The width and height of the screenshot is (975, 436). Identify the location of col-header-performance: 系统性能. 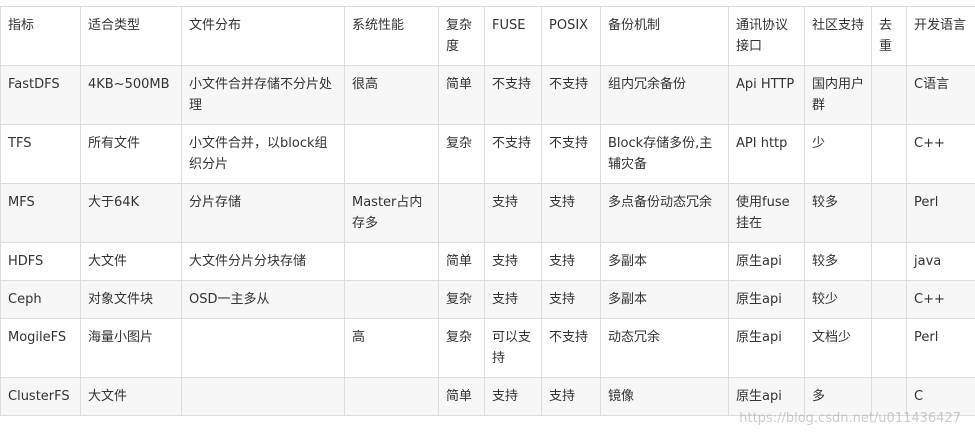
(391, 36).